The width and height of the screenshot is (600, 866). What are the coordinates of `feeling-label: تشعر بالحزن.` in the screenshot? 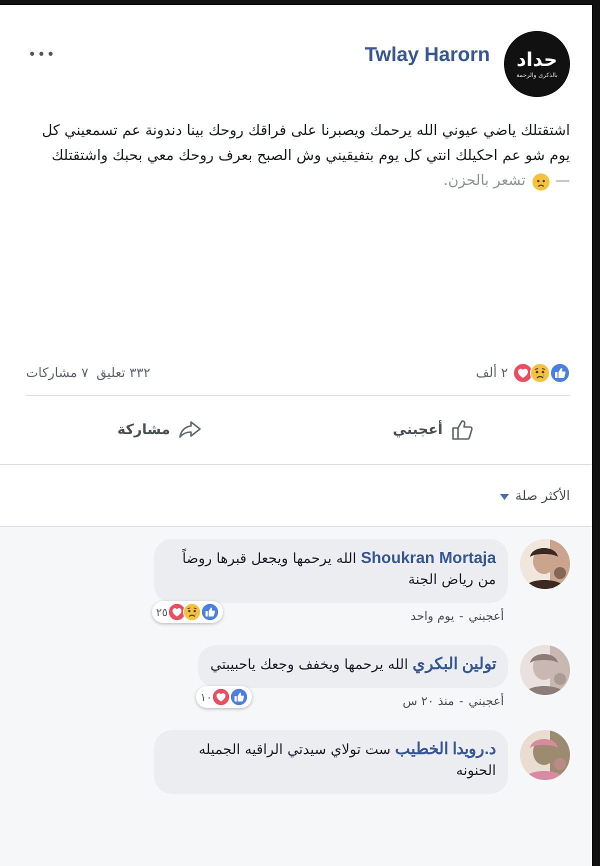 It's located at (484, 181).